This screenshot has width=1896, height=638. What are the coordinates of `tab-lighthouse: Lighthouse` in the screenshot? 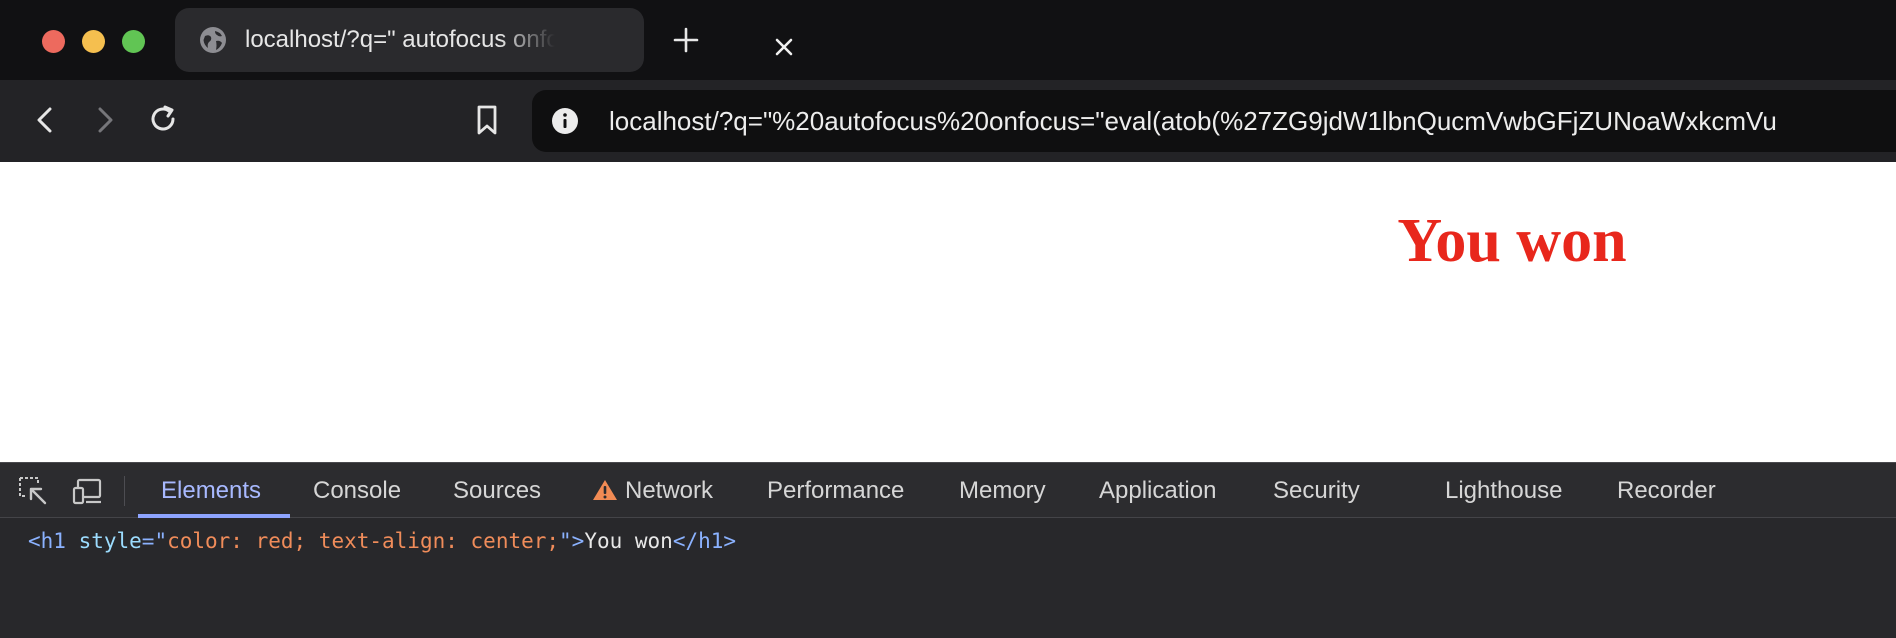 It's located at (1503, 490).